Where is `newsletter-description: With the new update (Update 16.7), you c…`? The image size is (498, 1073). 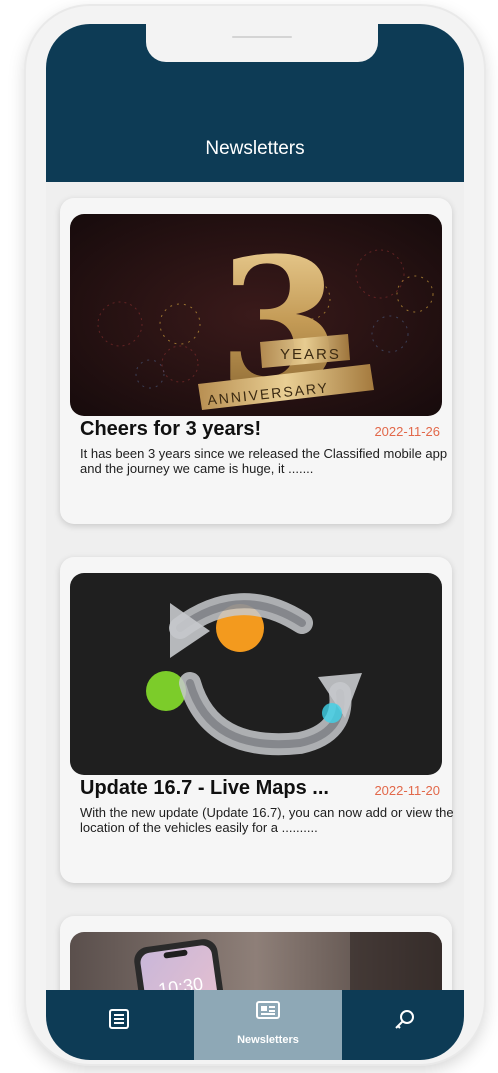 newsletter-description: With the new update (Update 16.7), you c… is located at coordinates (267, 820).